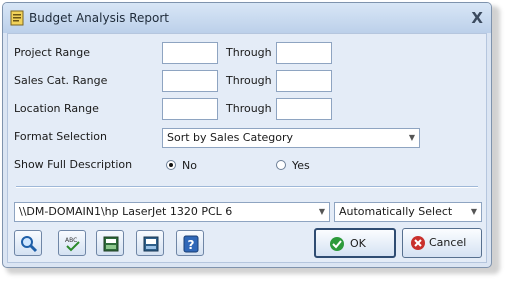  Describe the element at coordinates (249, 108) in the screenshot. I see `location-through-label: Through` at that location.